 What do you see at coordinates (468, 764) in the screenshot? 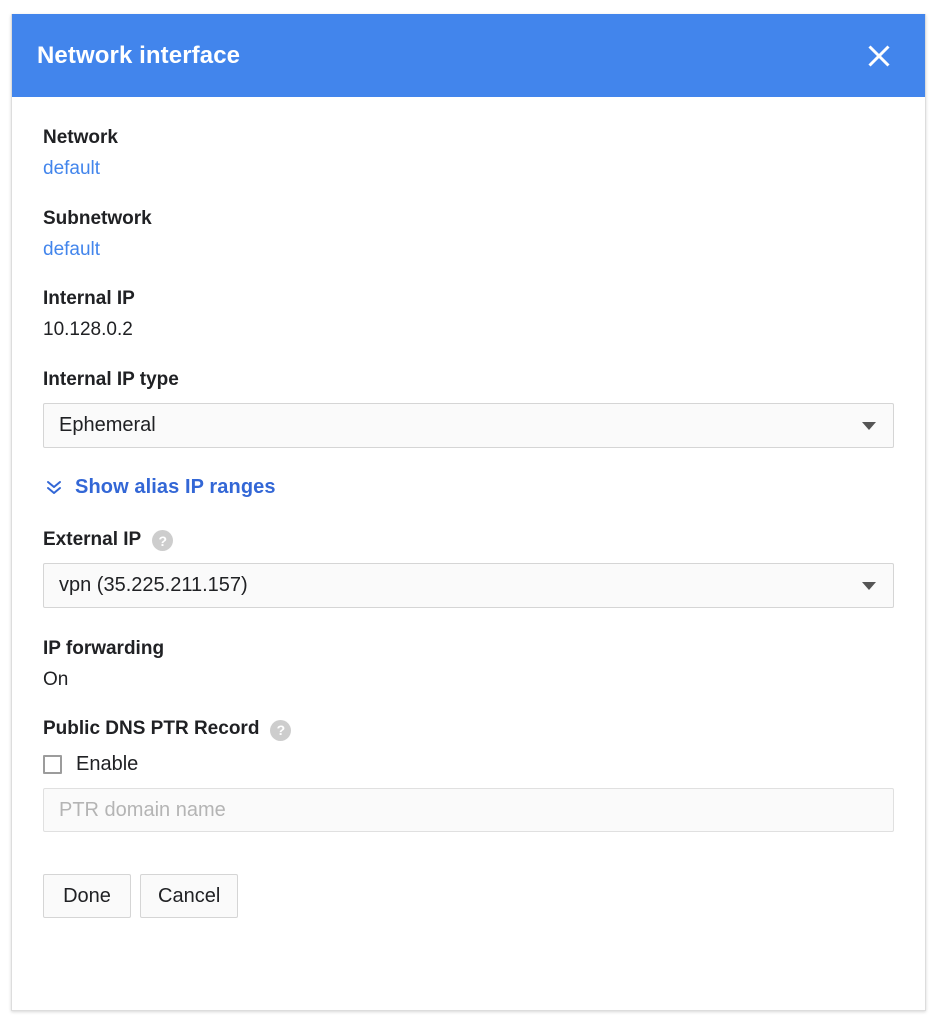
I see `enable-ptr-checkbox-row: Enable` at bounding box center [468, 764].